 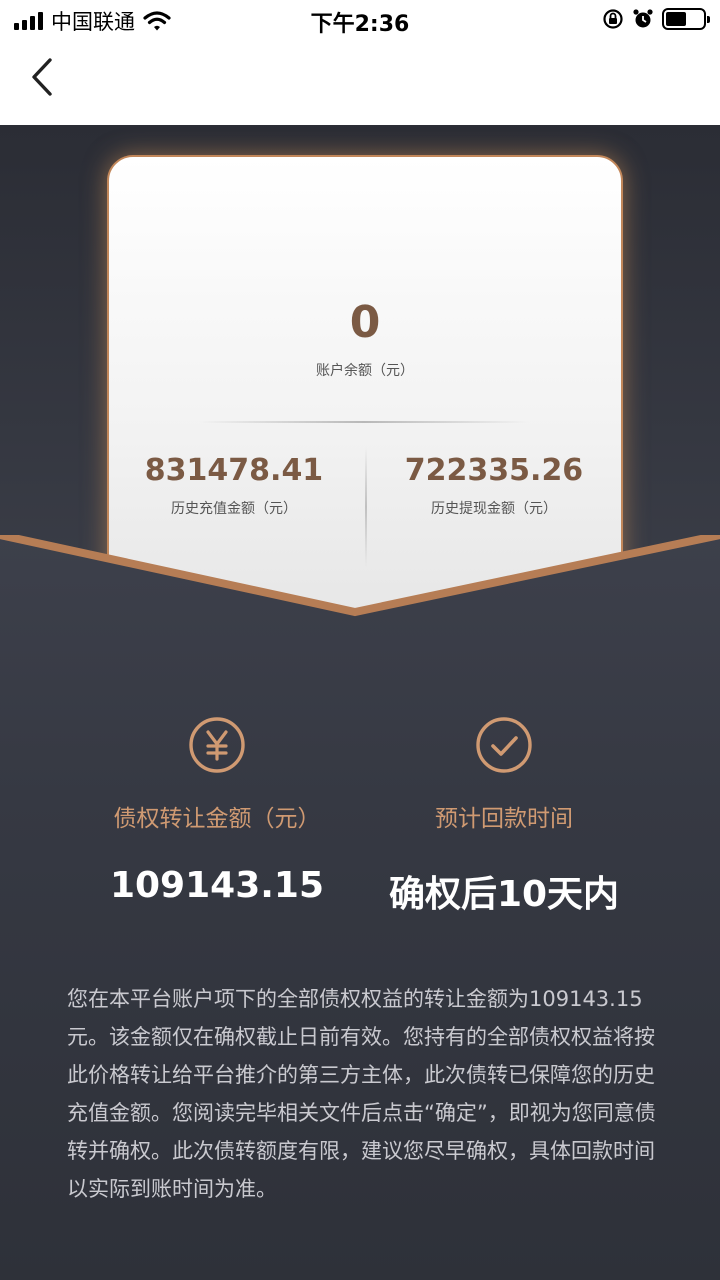 What do you see at coordinates (217, 885) in the screenshot?
I see `transfer-amount-value: 109143.15` at bounding box center [217, 885].